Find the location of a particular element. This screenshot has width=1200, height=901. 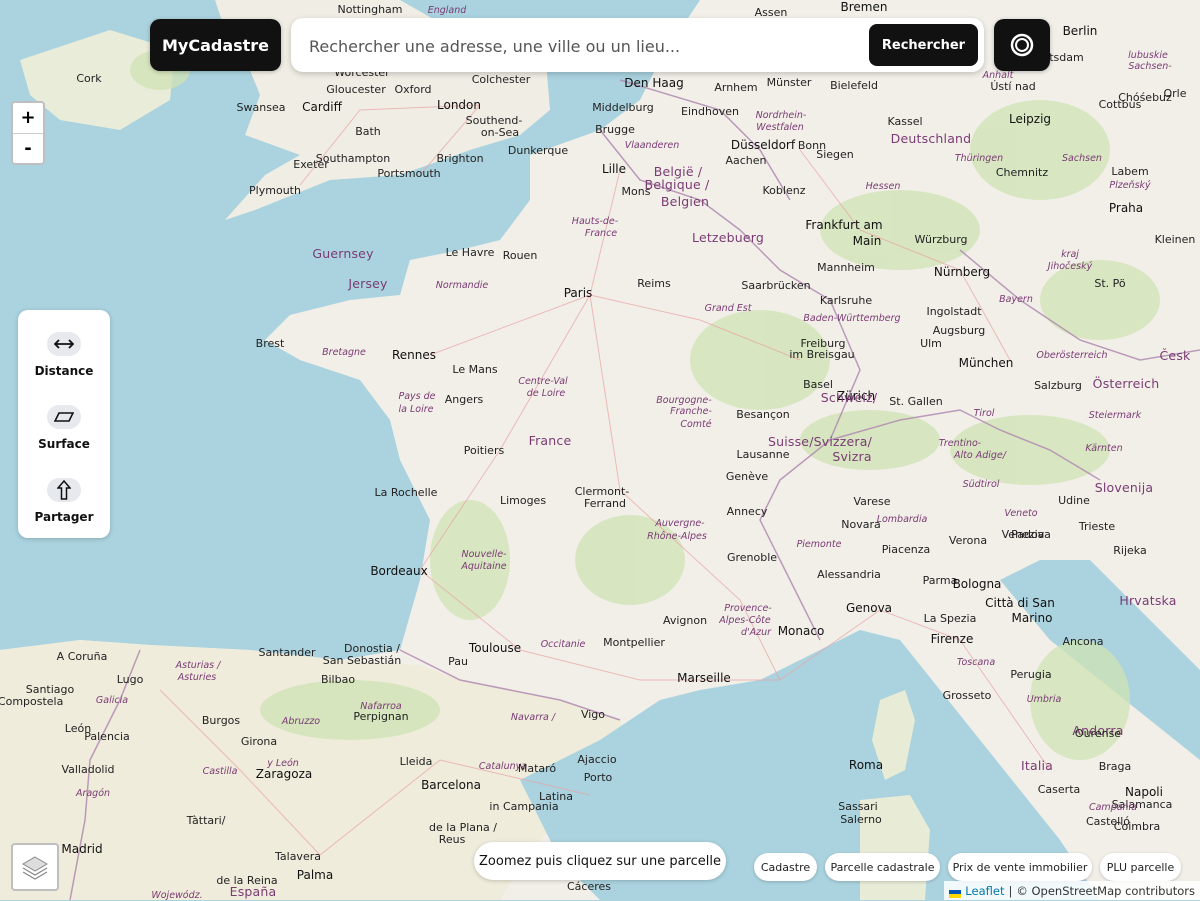

locate-button is located at coordinates (1022, 45).